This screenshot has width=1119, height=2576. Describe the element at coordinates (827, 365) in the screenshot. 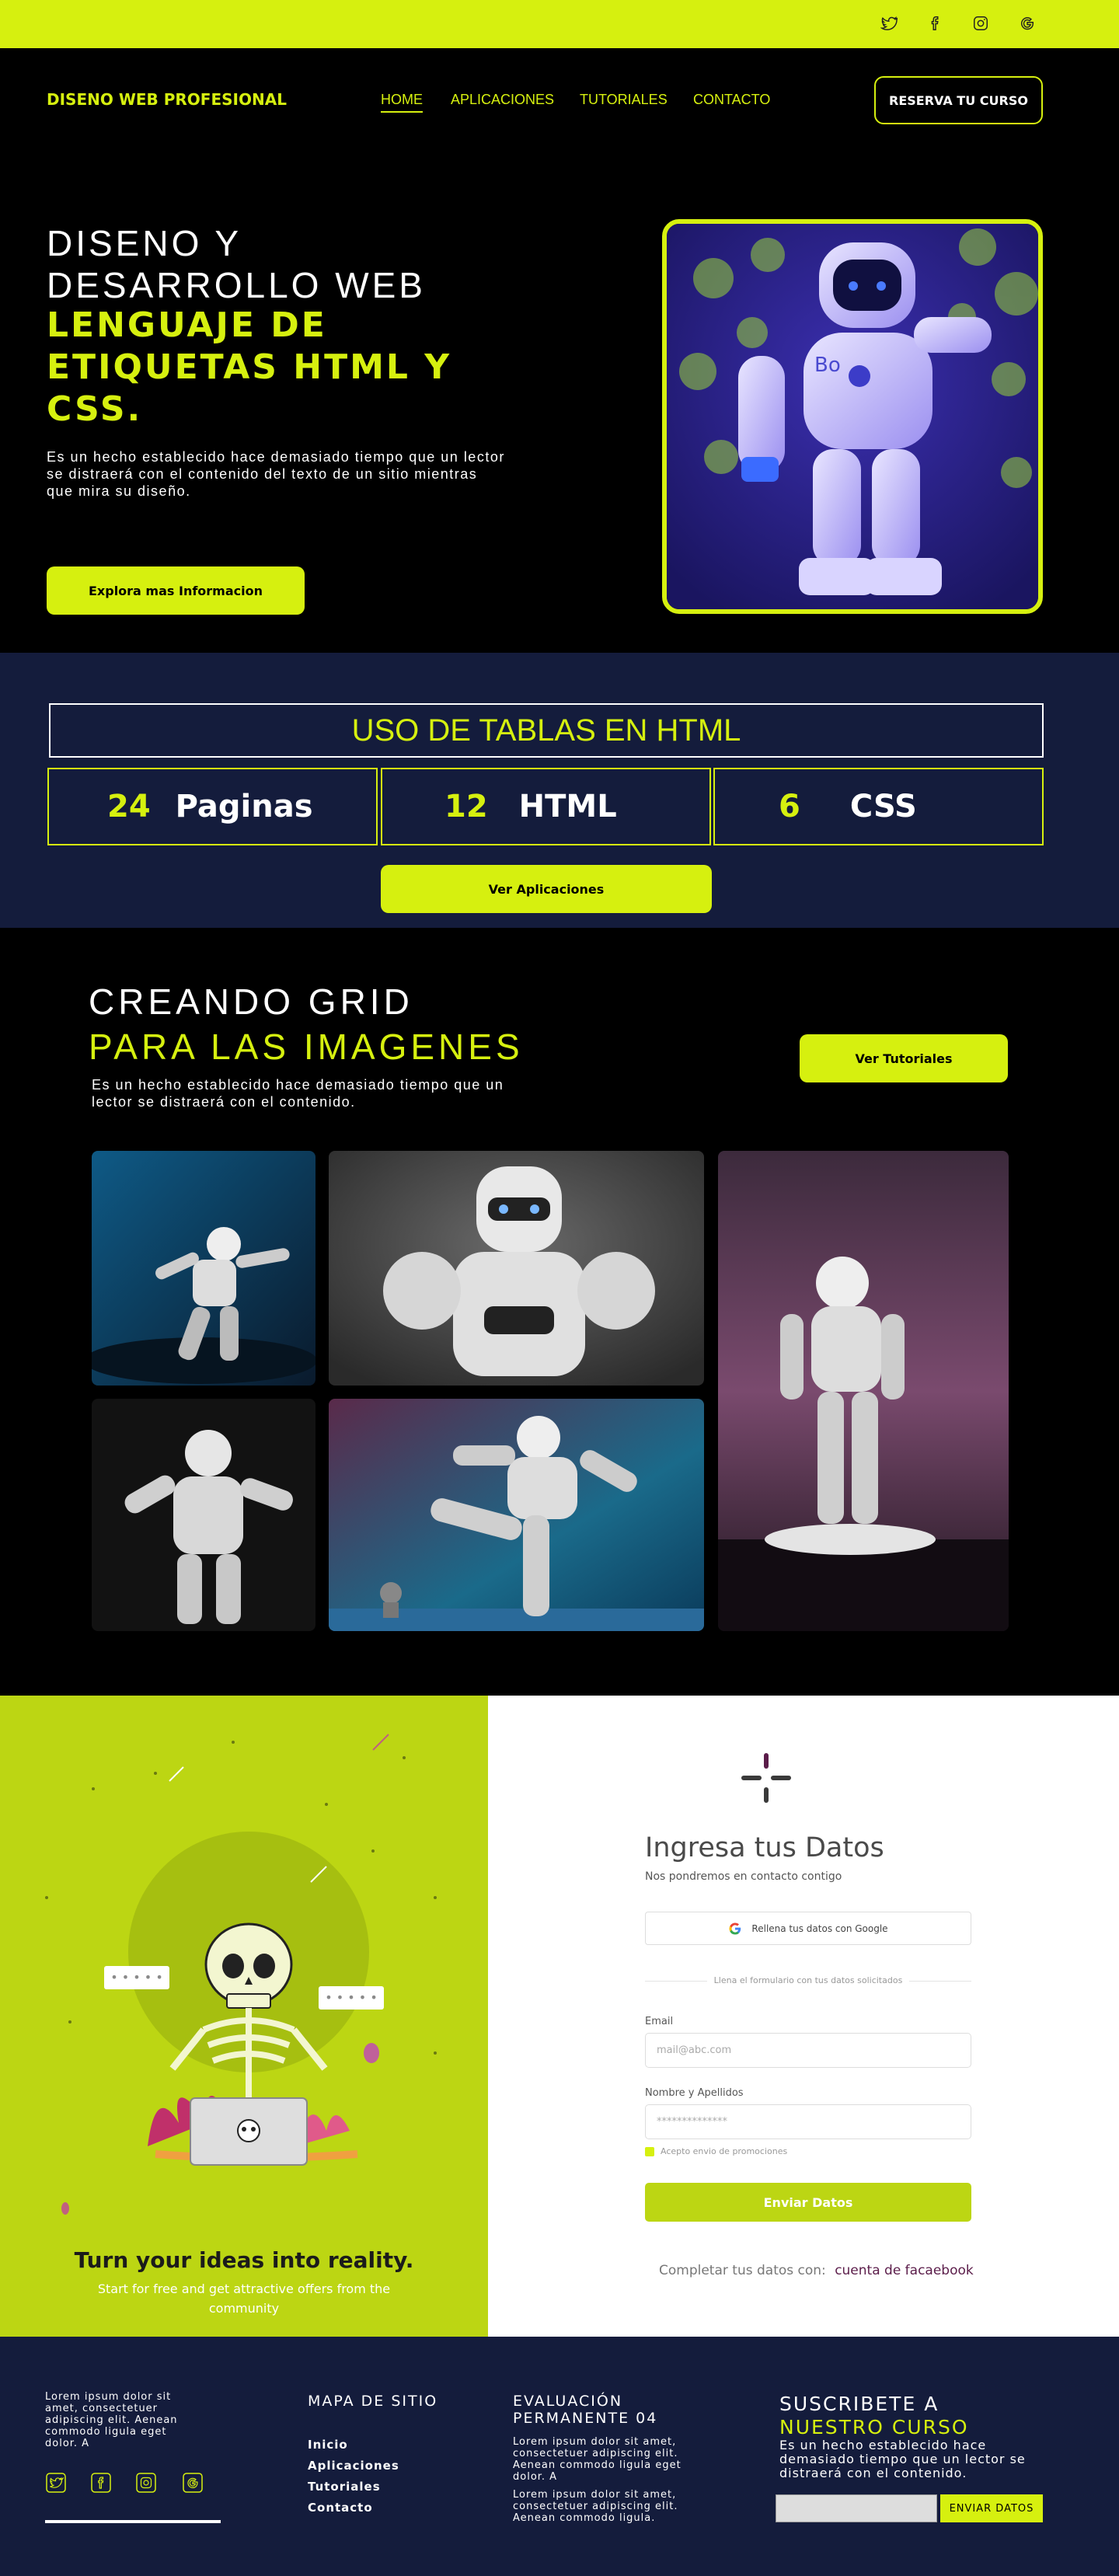

I see `svg-text: Bo` at that location.